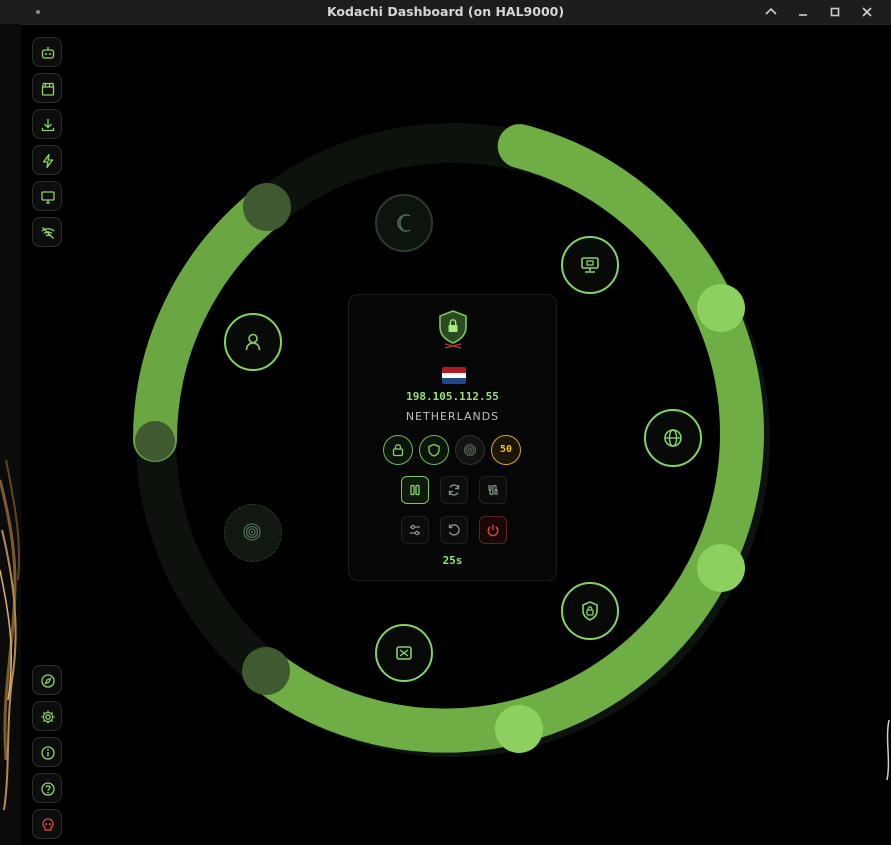 The width and height of the screenshot is (891, 845). I want to click on crescent-icon, so click(404, 223).